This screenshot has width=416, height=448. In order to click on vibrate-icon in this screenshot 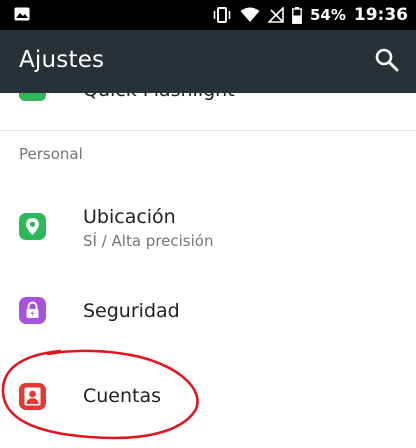, I will do `click(222, 15)`.